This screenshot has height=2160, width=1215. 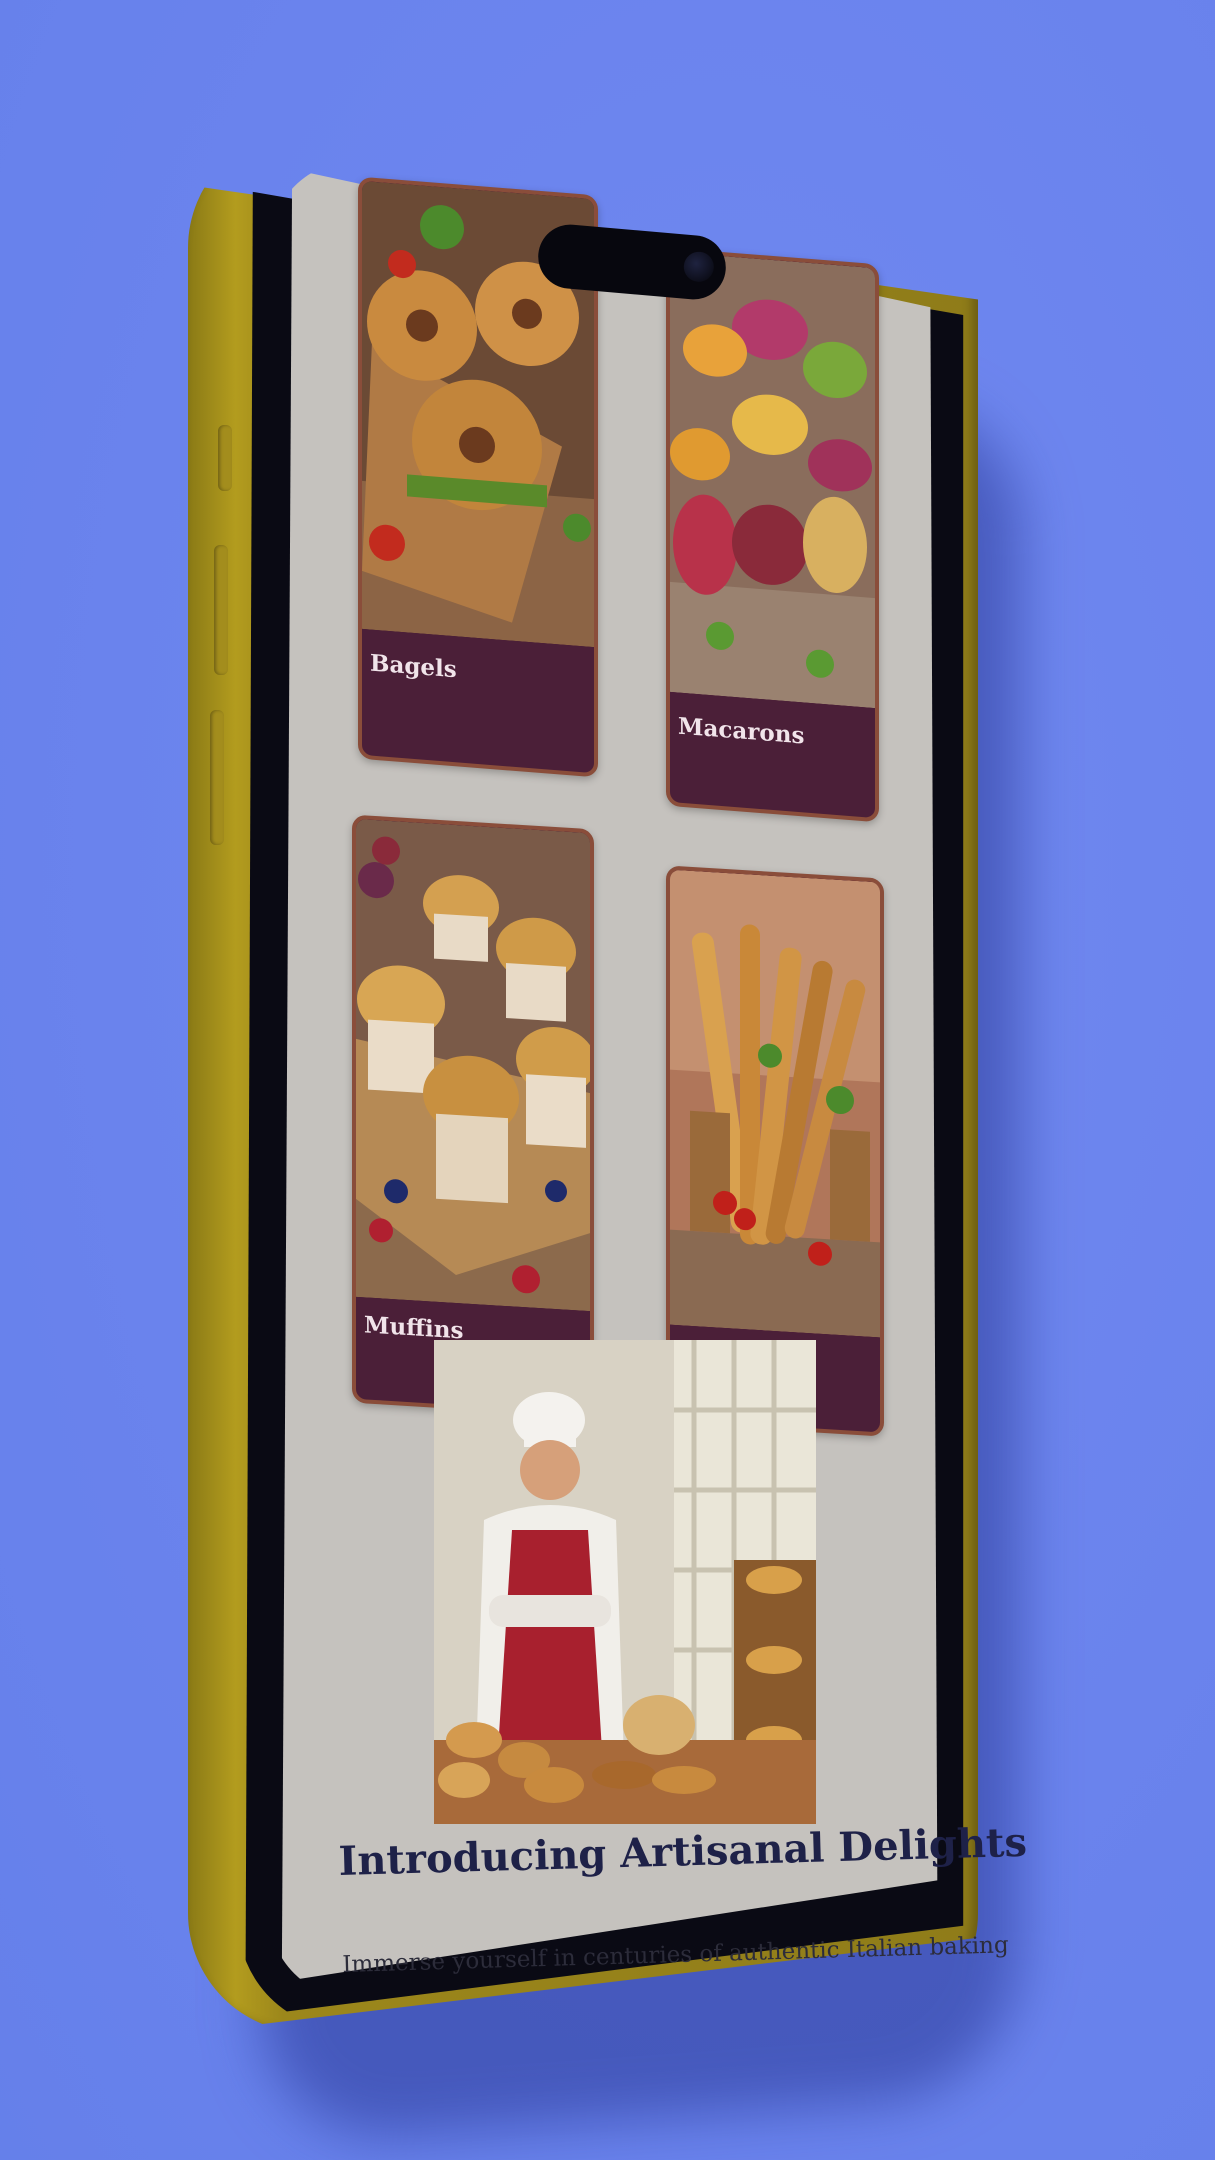 What do you see at coordinates (221, 610) in the screenshot?
I see `volume-up-button` at bounding box center [221, 610].